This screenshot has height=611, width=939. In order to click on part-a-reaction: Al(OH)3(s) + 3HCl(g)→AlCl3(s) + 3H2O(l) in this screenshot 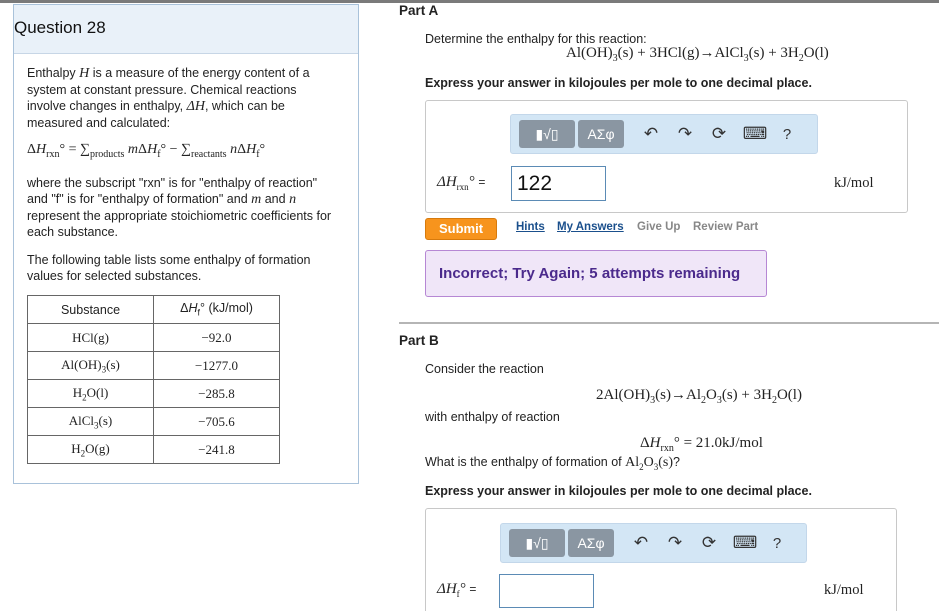, I will do `click(697, 54)`.